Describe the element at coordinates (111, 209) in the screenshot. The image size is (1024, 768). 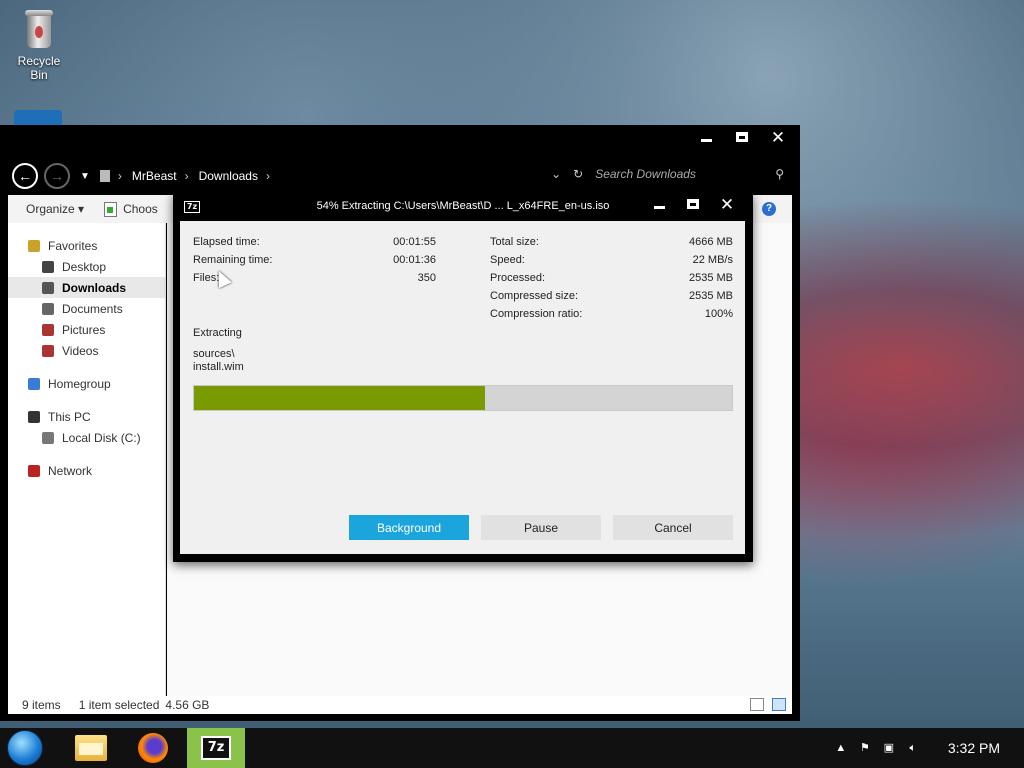
I see `choose-program-icon` at that location.